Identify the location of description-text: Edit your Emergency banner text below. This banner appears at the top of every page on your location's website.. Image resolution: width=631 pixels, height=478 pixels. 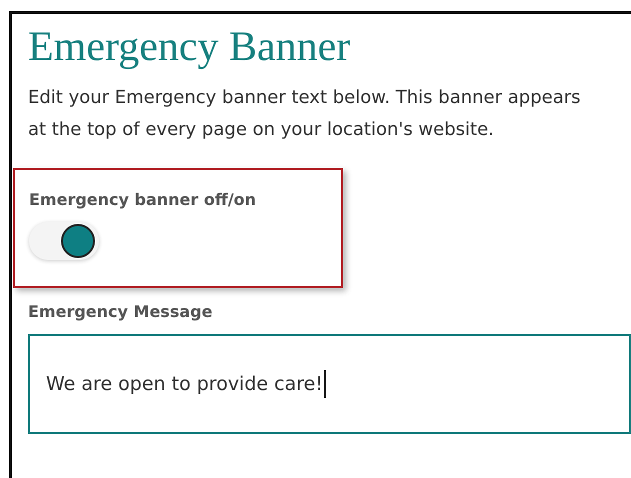
(305, 114).